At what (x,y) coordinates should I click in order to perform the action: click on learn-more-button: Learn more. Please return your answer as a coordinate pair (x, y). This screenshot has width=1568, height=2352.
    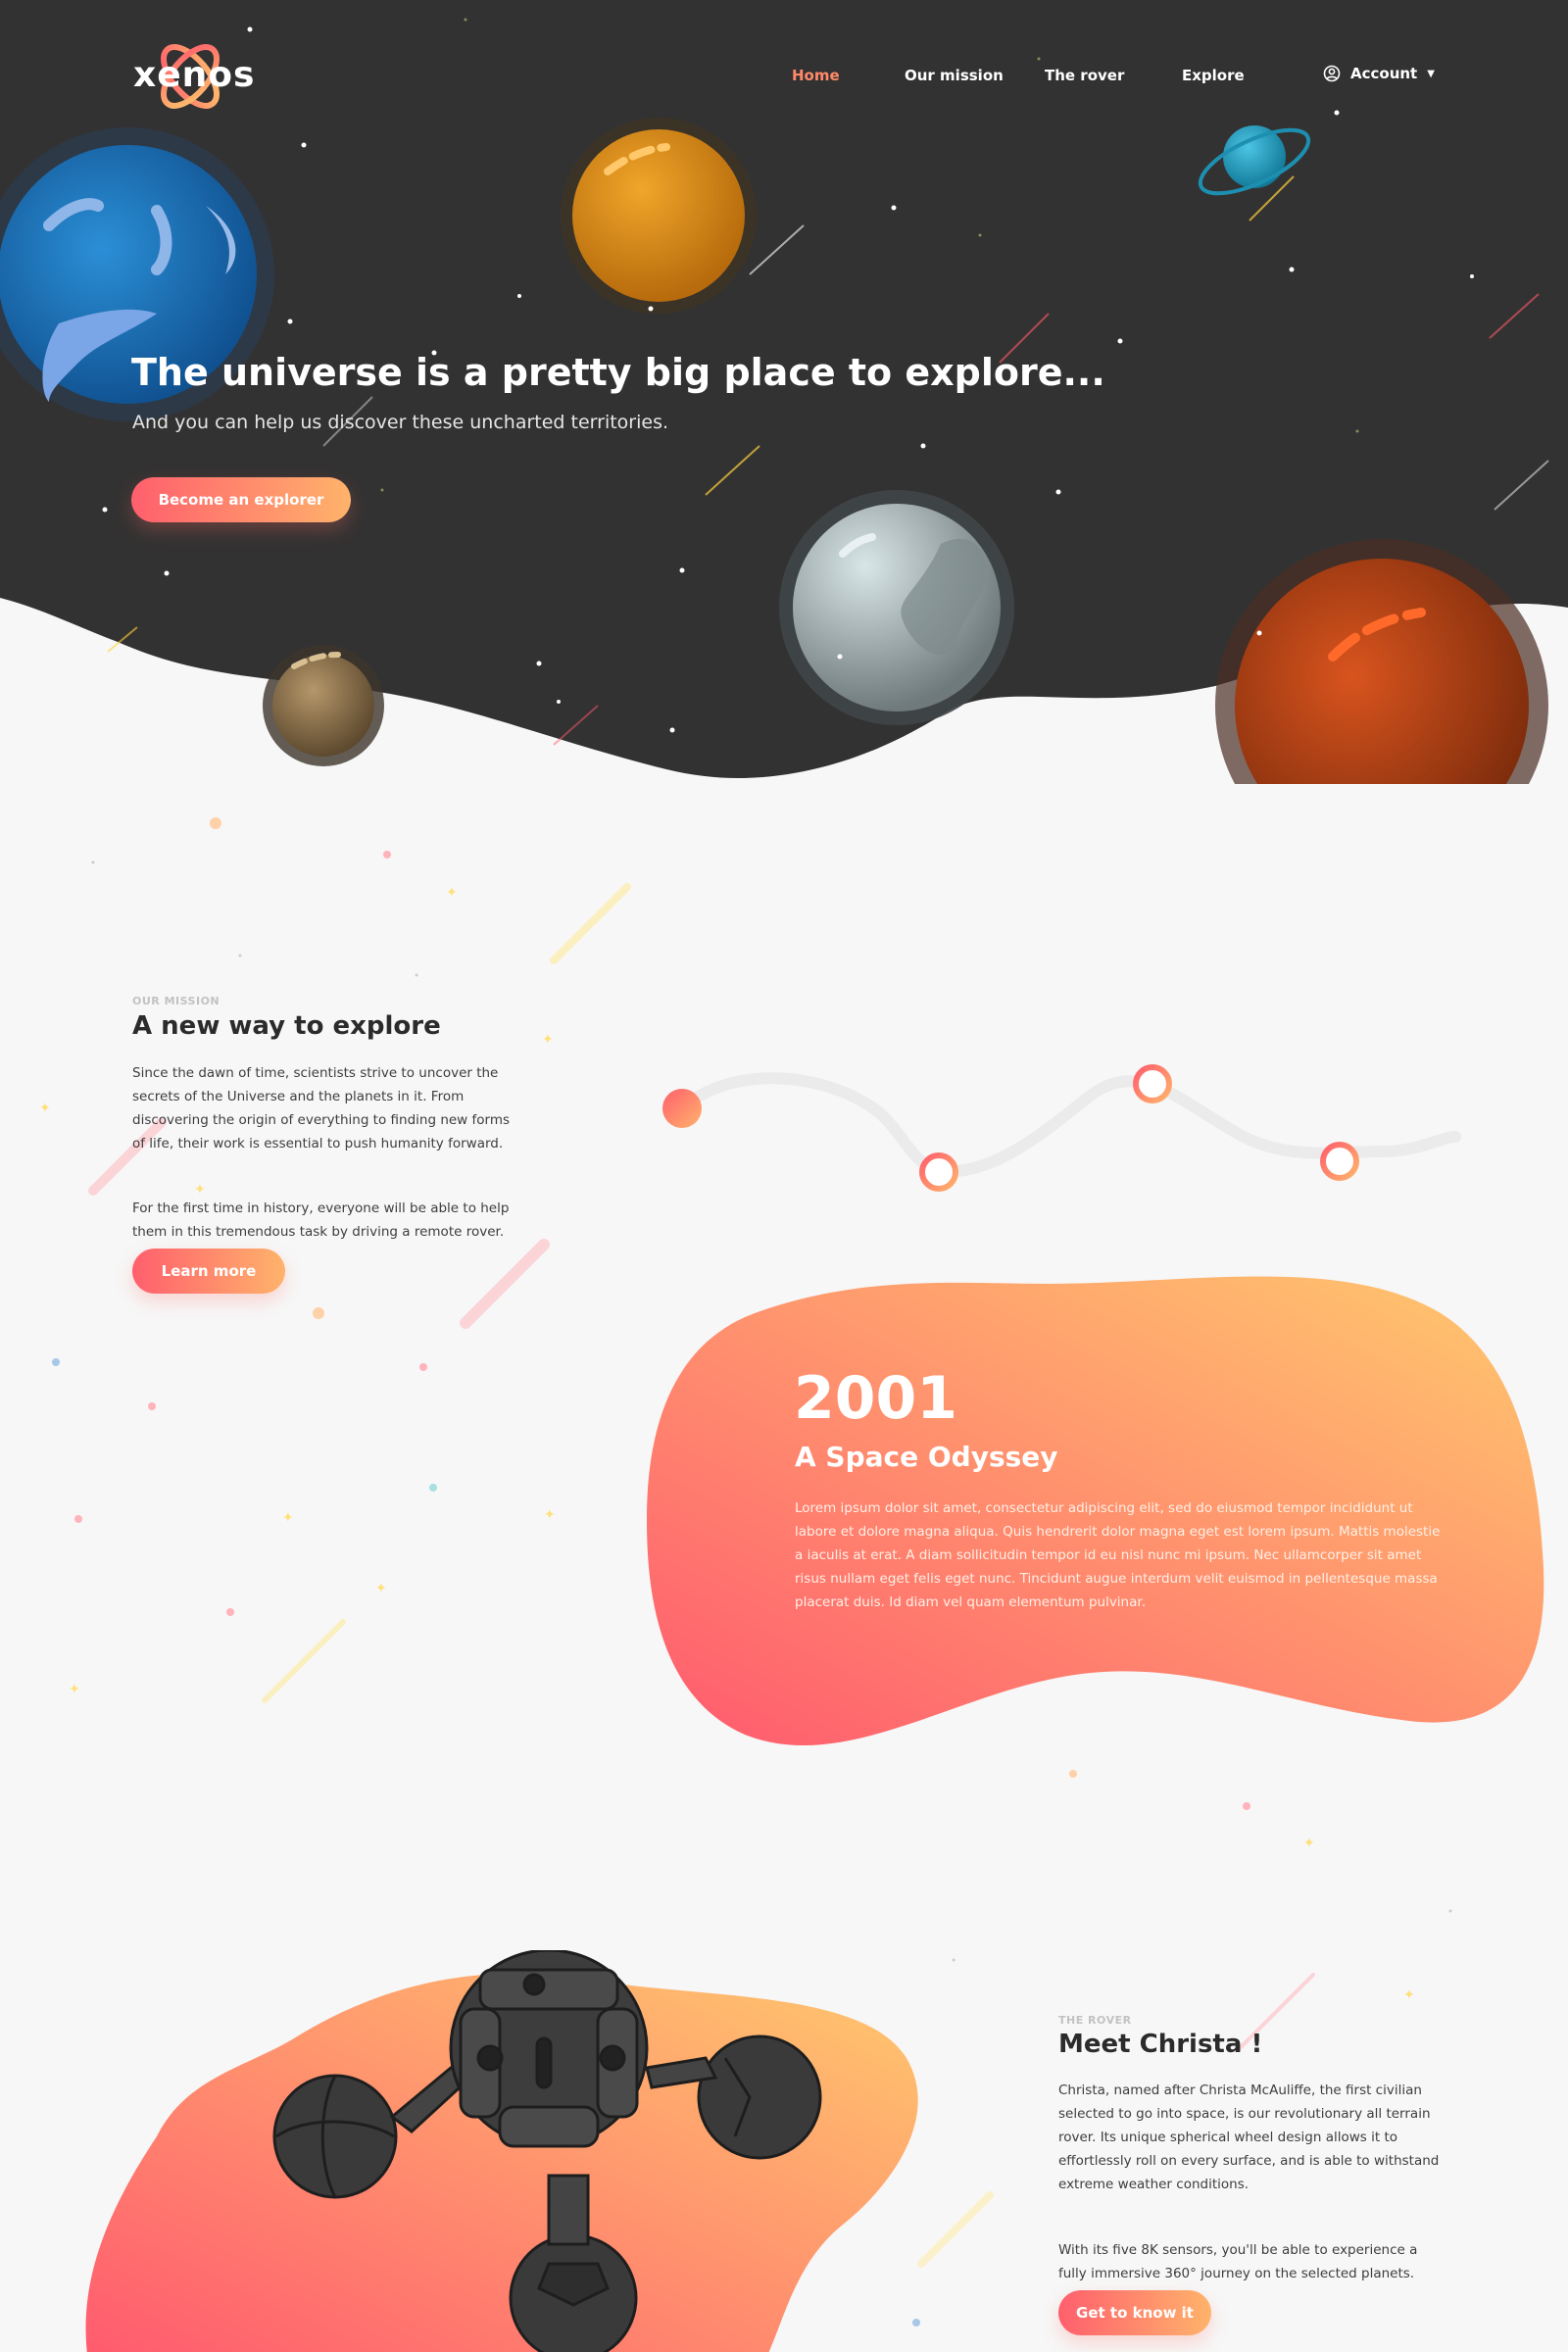
    Looking at the image, I should click on (208, 1271).